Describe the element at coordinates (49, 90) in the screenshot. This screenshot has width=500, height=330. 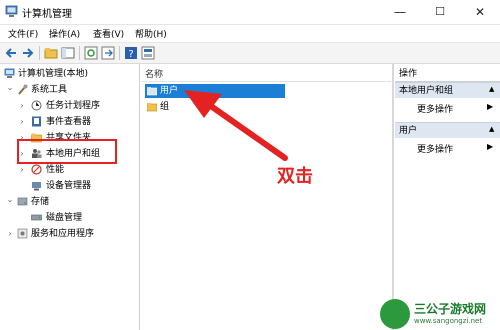
I see `tree-label: 系统工具` at that location.